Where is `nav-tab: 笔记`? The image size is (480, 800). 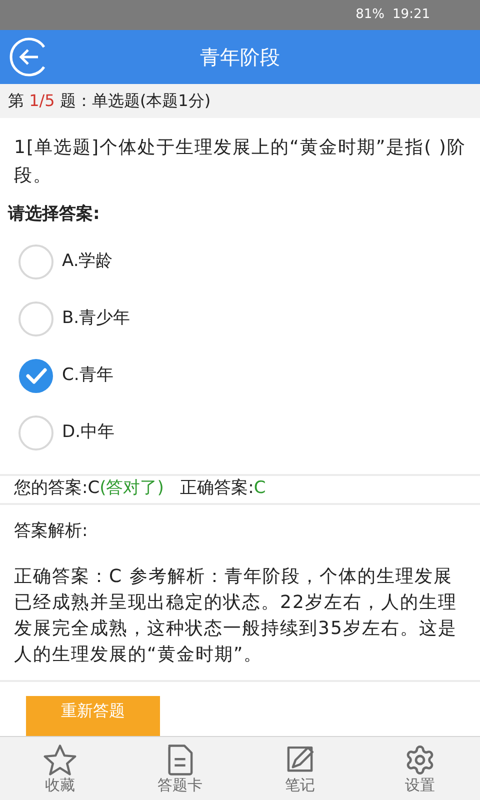 nav-tab: 笔记 is located at coordinates (300, 768).